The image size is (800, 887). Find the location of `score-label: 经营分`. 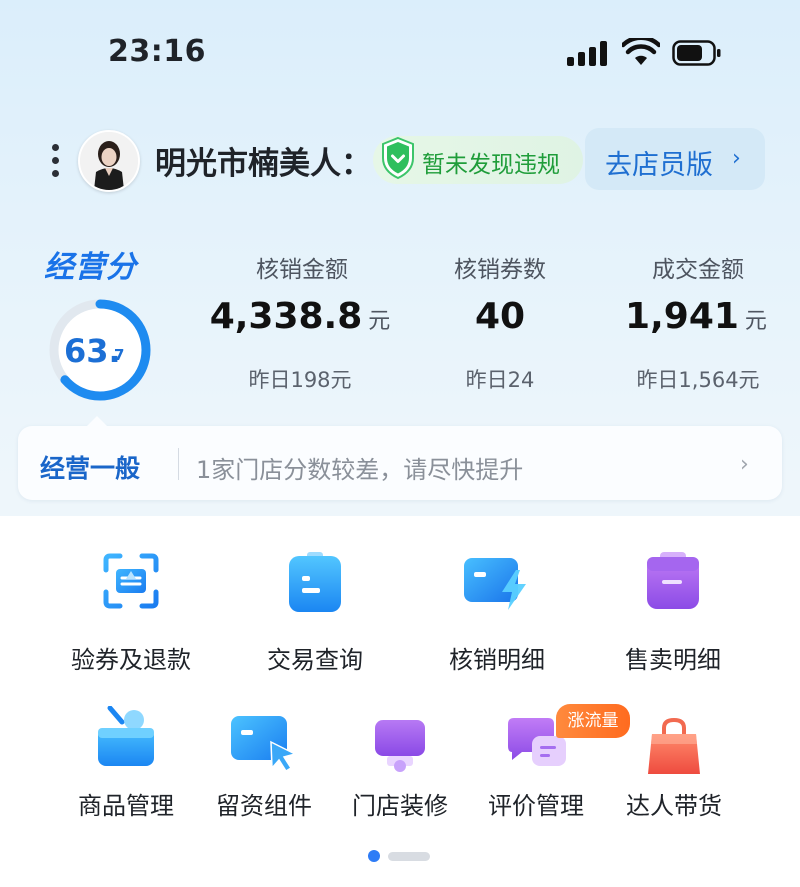

score-label: 经营分 is located at coordinates (90, 267).